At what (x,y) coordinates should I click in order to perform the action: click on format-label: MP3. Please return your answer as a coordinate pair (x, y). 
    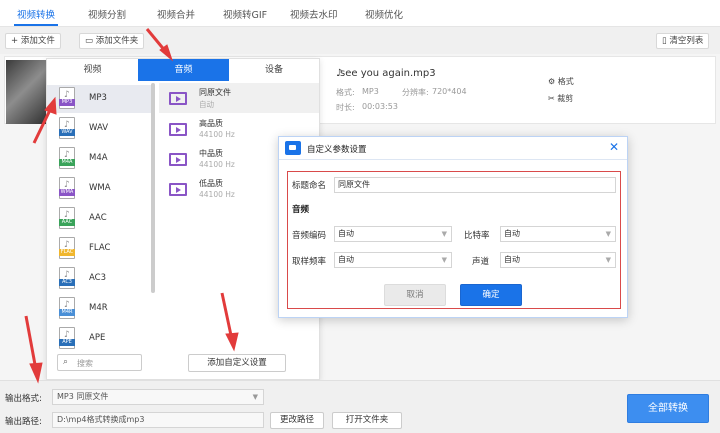
    Looking at the image, I should click on (98, 98).